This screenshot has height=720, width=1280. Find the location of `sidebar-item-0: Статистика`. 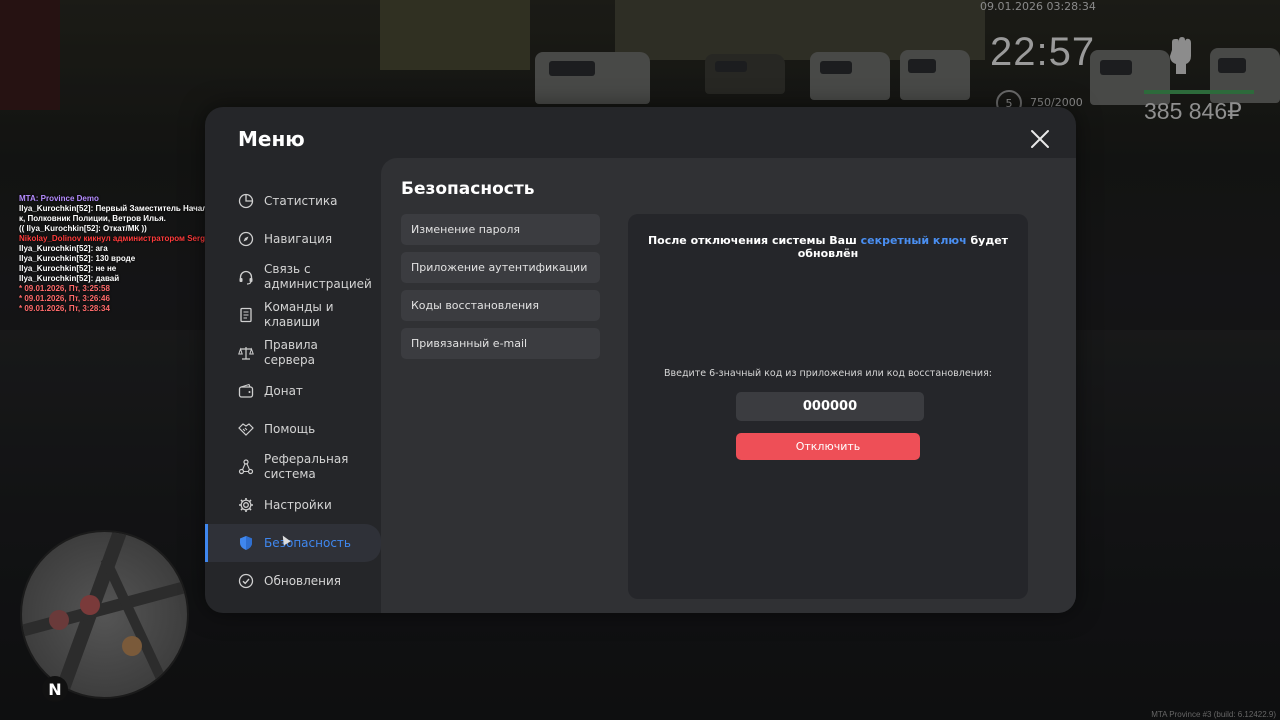

sidebar-item-0: Статистика is located at coordinates (293, 201).